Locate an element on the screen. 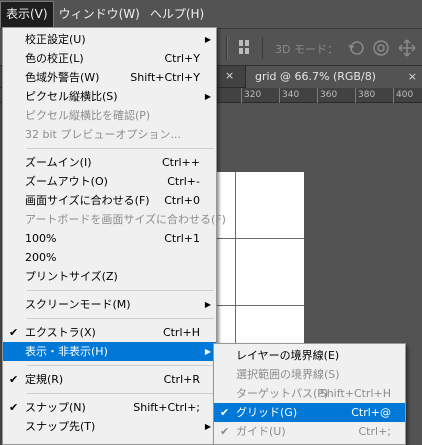 The width and height of the screenshot is (422, 445). menu-item-label: ピクセル縦横比を確認(P) is located at coordinates (88, 115).